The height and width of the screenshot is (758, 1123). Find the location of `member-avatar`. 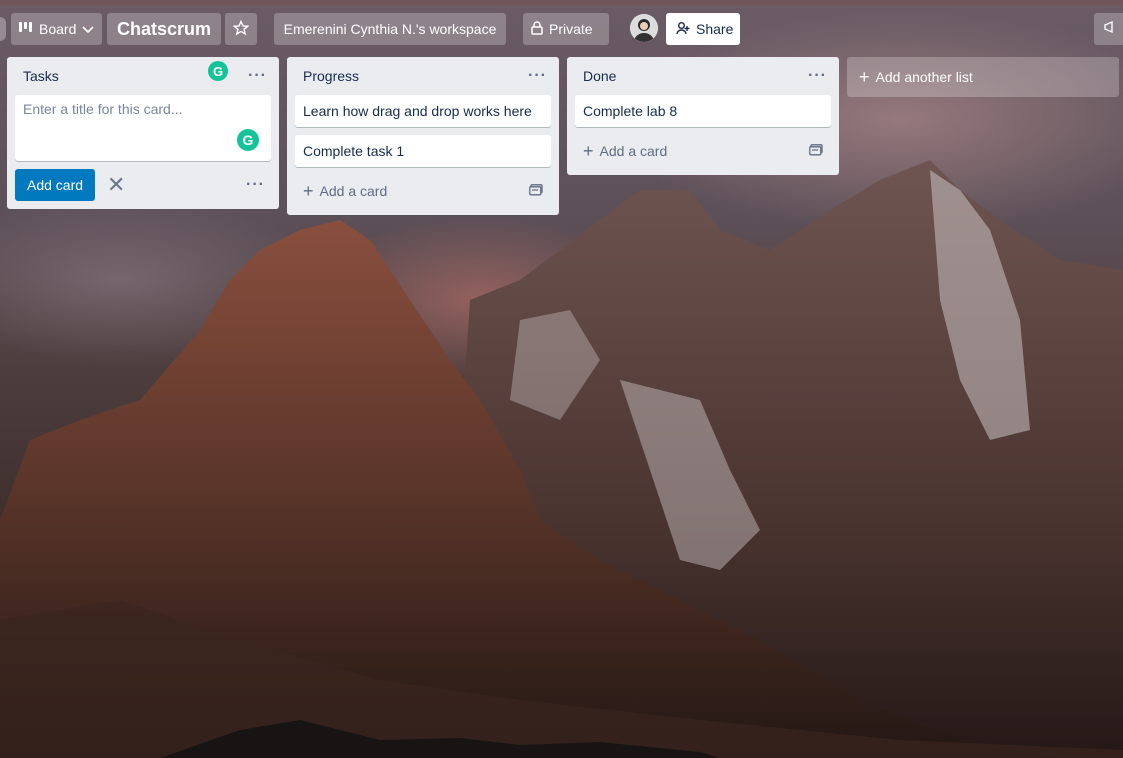

member-avatar is located at coordinates (644, 28).